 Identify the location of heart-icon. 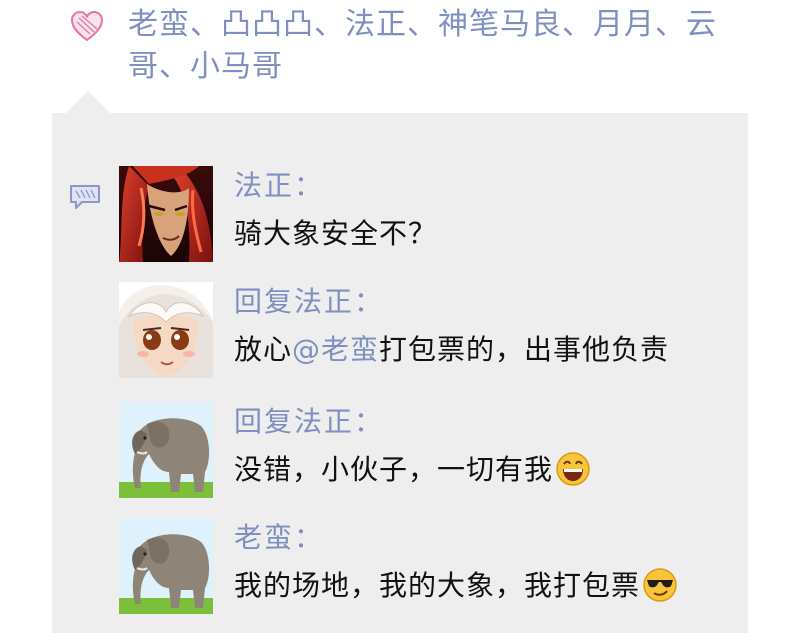
(87, 27).